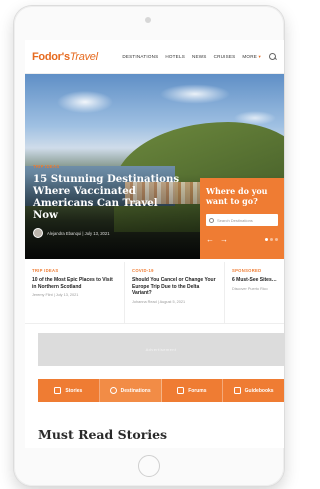 The height and width of the screenshot is (489, 320). I want to click on author-avatar, so click(38, 233).